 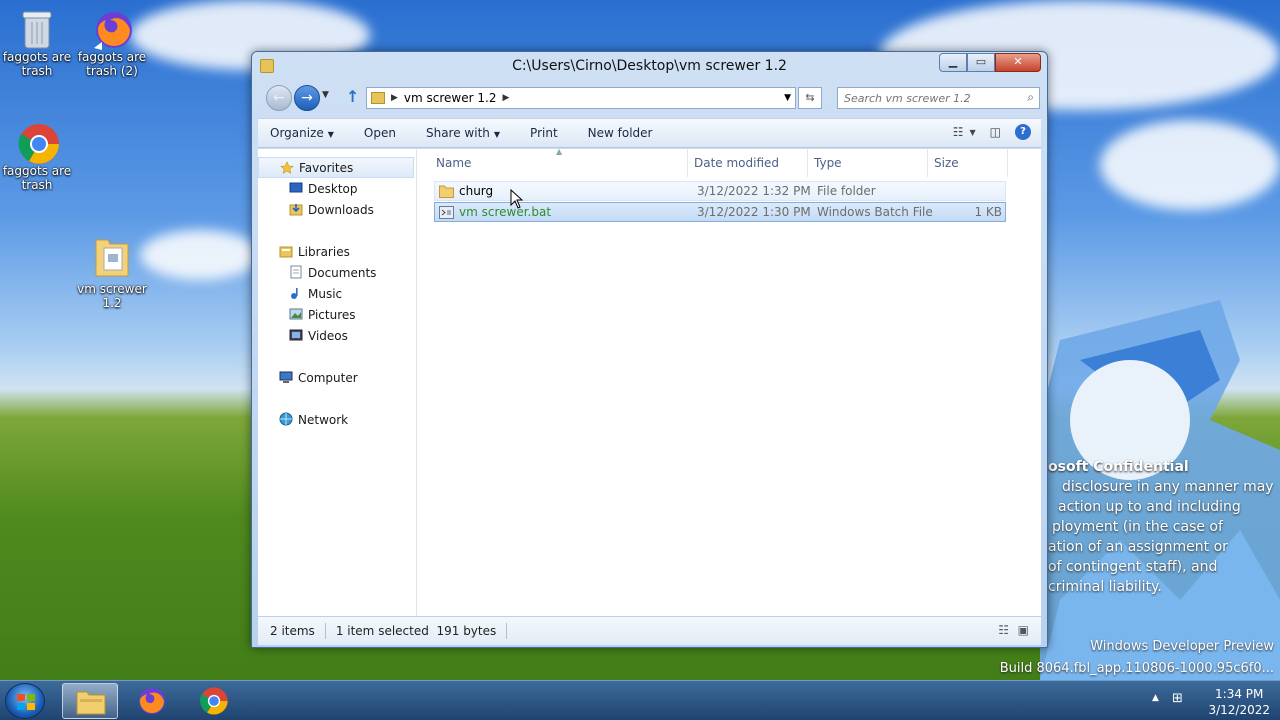 What do you see at coordinates (112, 296) in the screenshot?
I see `desktop-icon-label: vm screwer 1.2` at bounding box center [112, 296].